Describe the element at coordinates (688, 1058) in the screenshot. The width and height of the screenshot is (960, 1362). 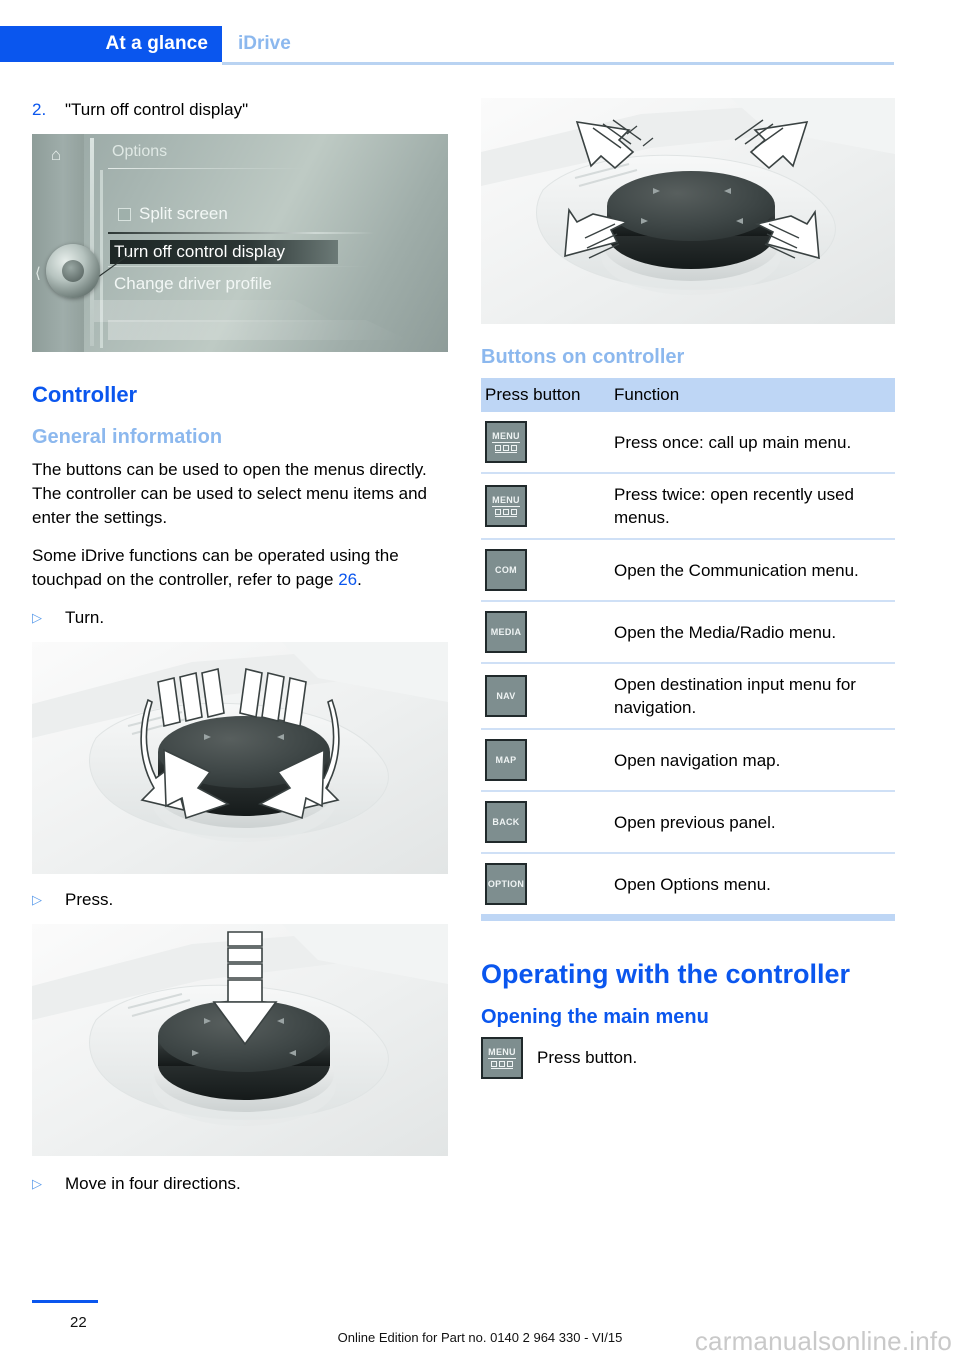
I see `menu-instruction-row: MENU Press button.` at that location.